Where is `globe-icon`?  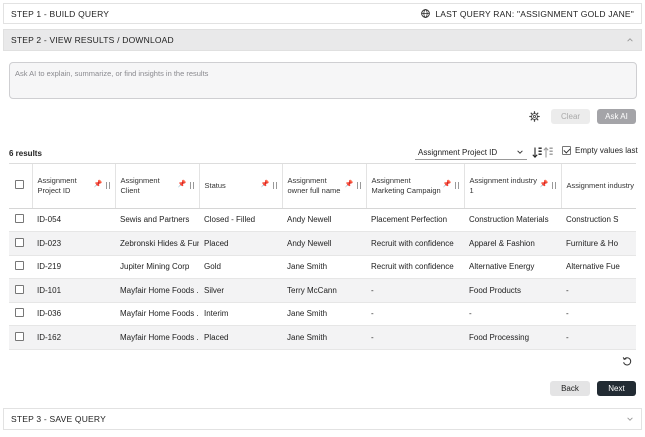
globe-icon is located at coordinates (426, 13).